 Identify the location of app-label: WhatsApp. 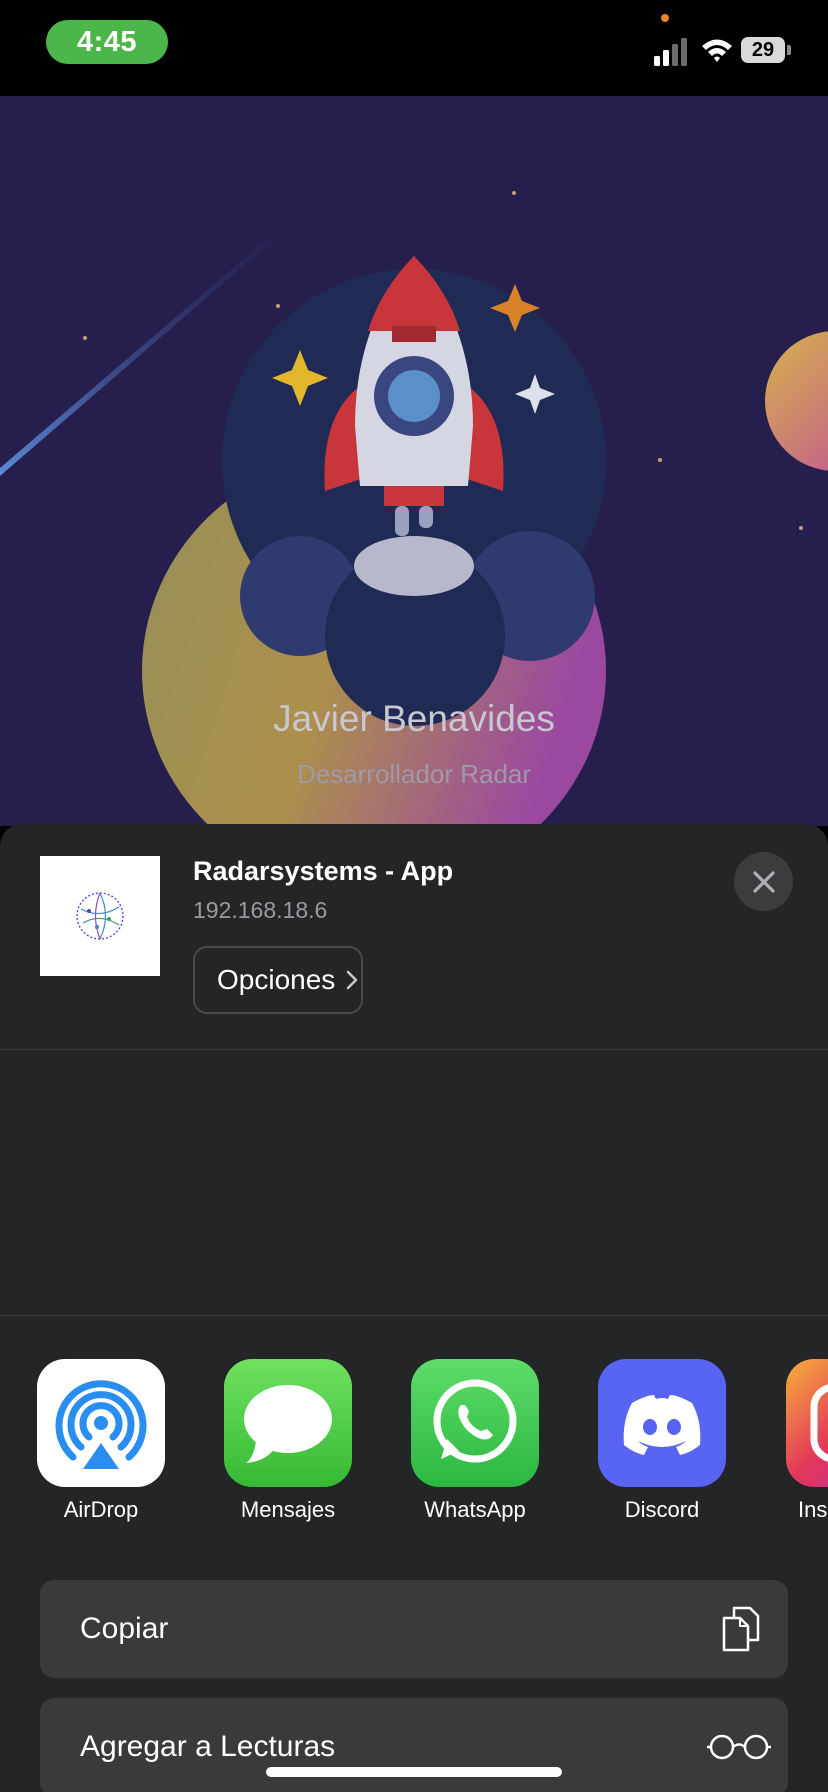
(475, 1509).